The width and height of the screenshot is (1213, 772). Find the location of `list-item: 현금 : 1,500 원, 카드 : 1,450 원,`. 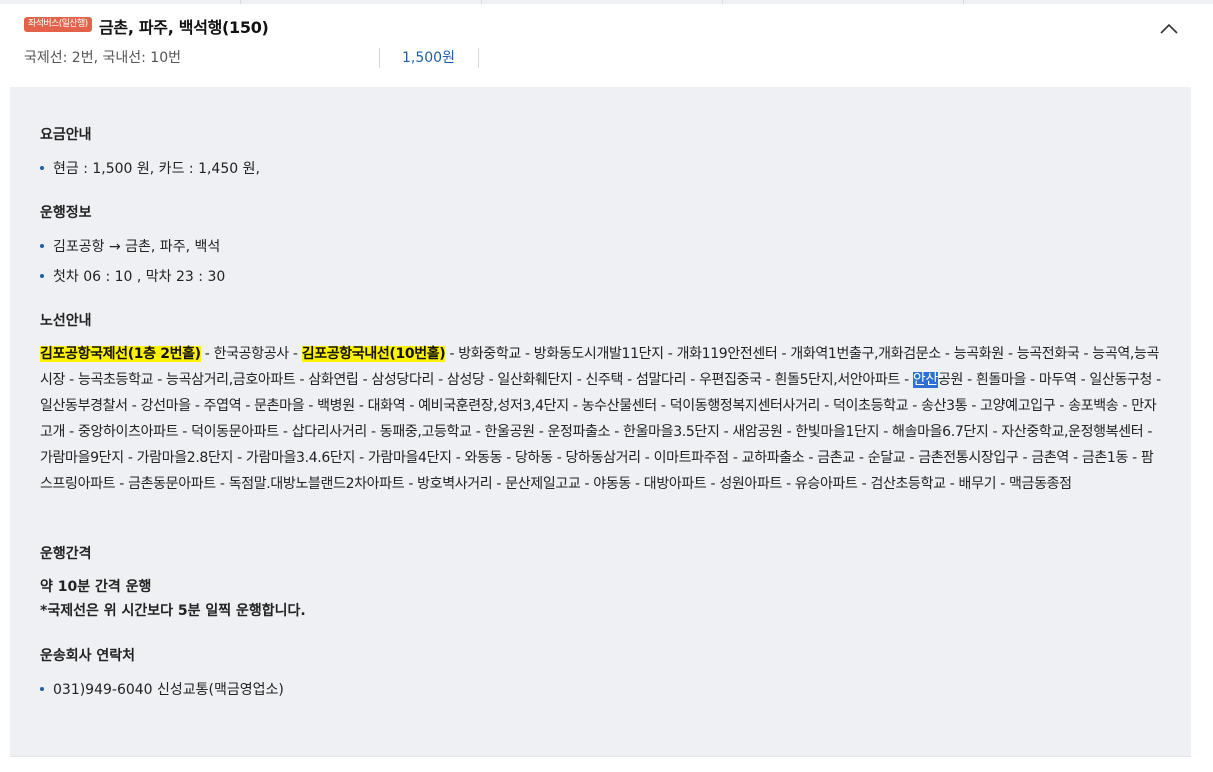

list-item: 현금 : 1,500 원, 카드 : 1,450 원, is located at coordinates (150, 168).